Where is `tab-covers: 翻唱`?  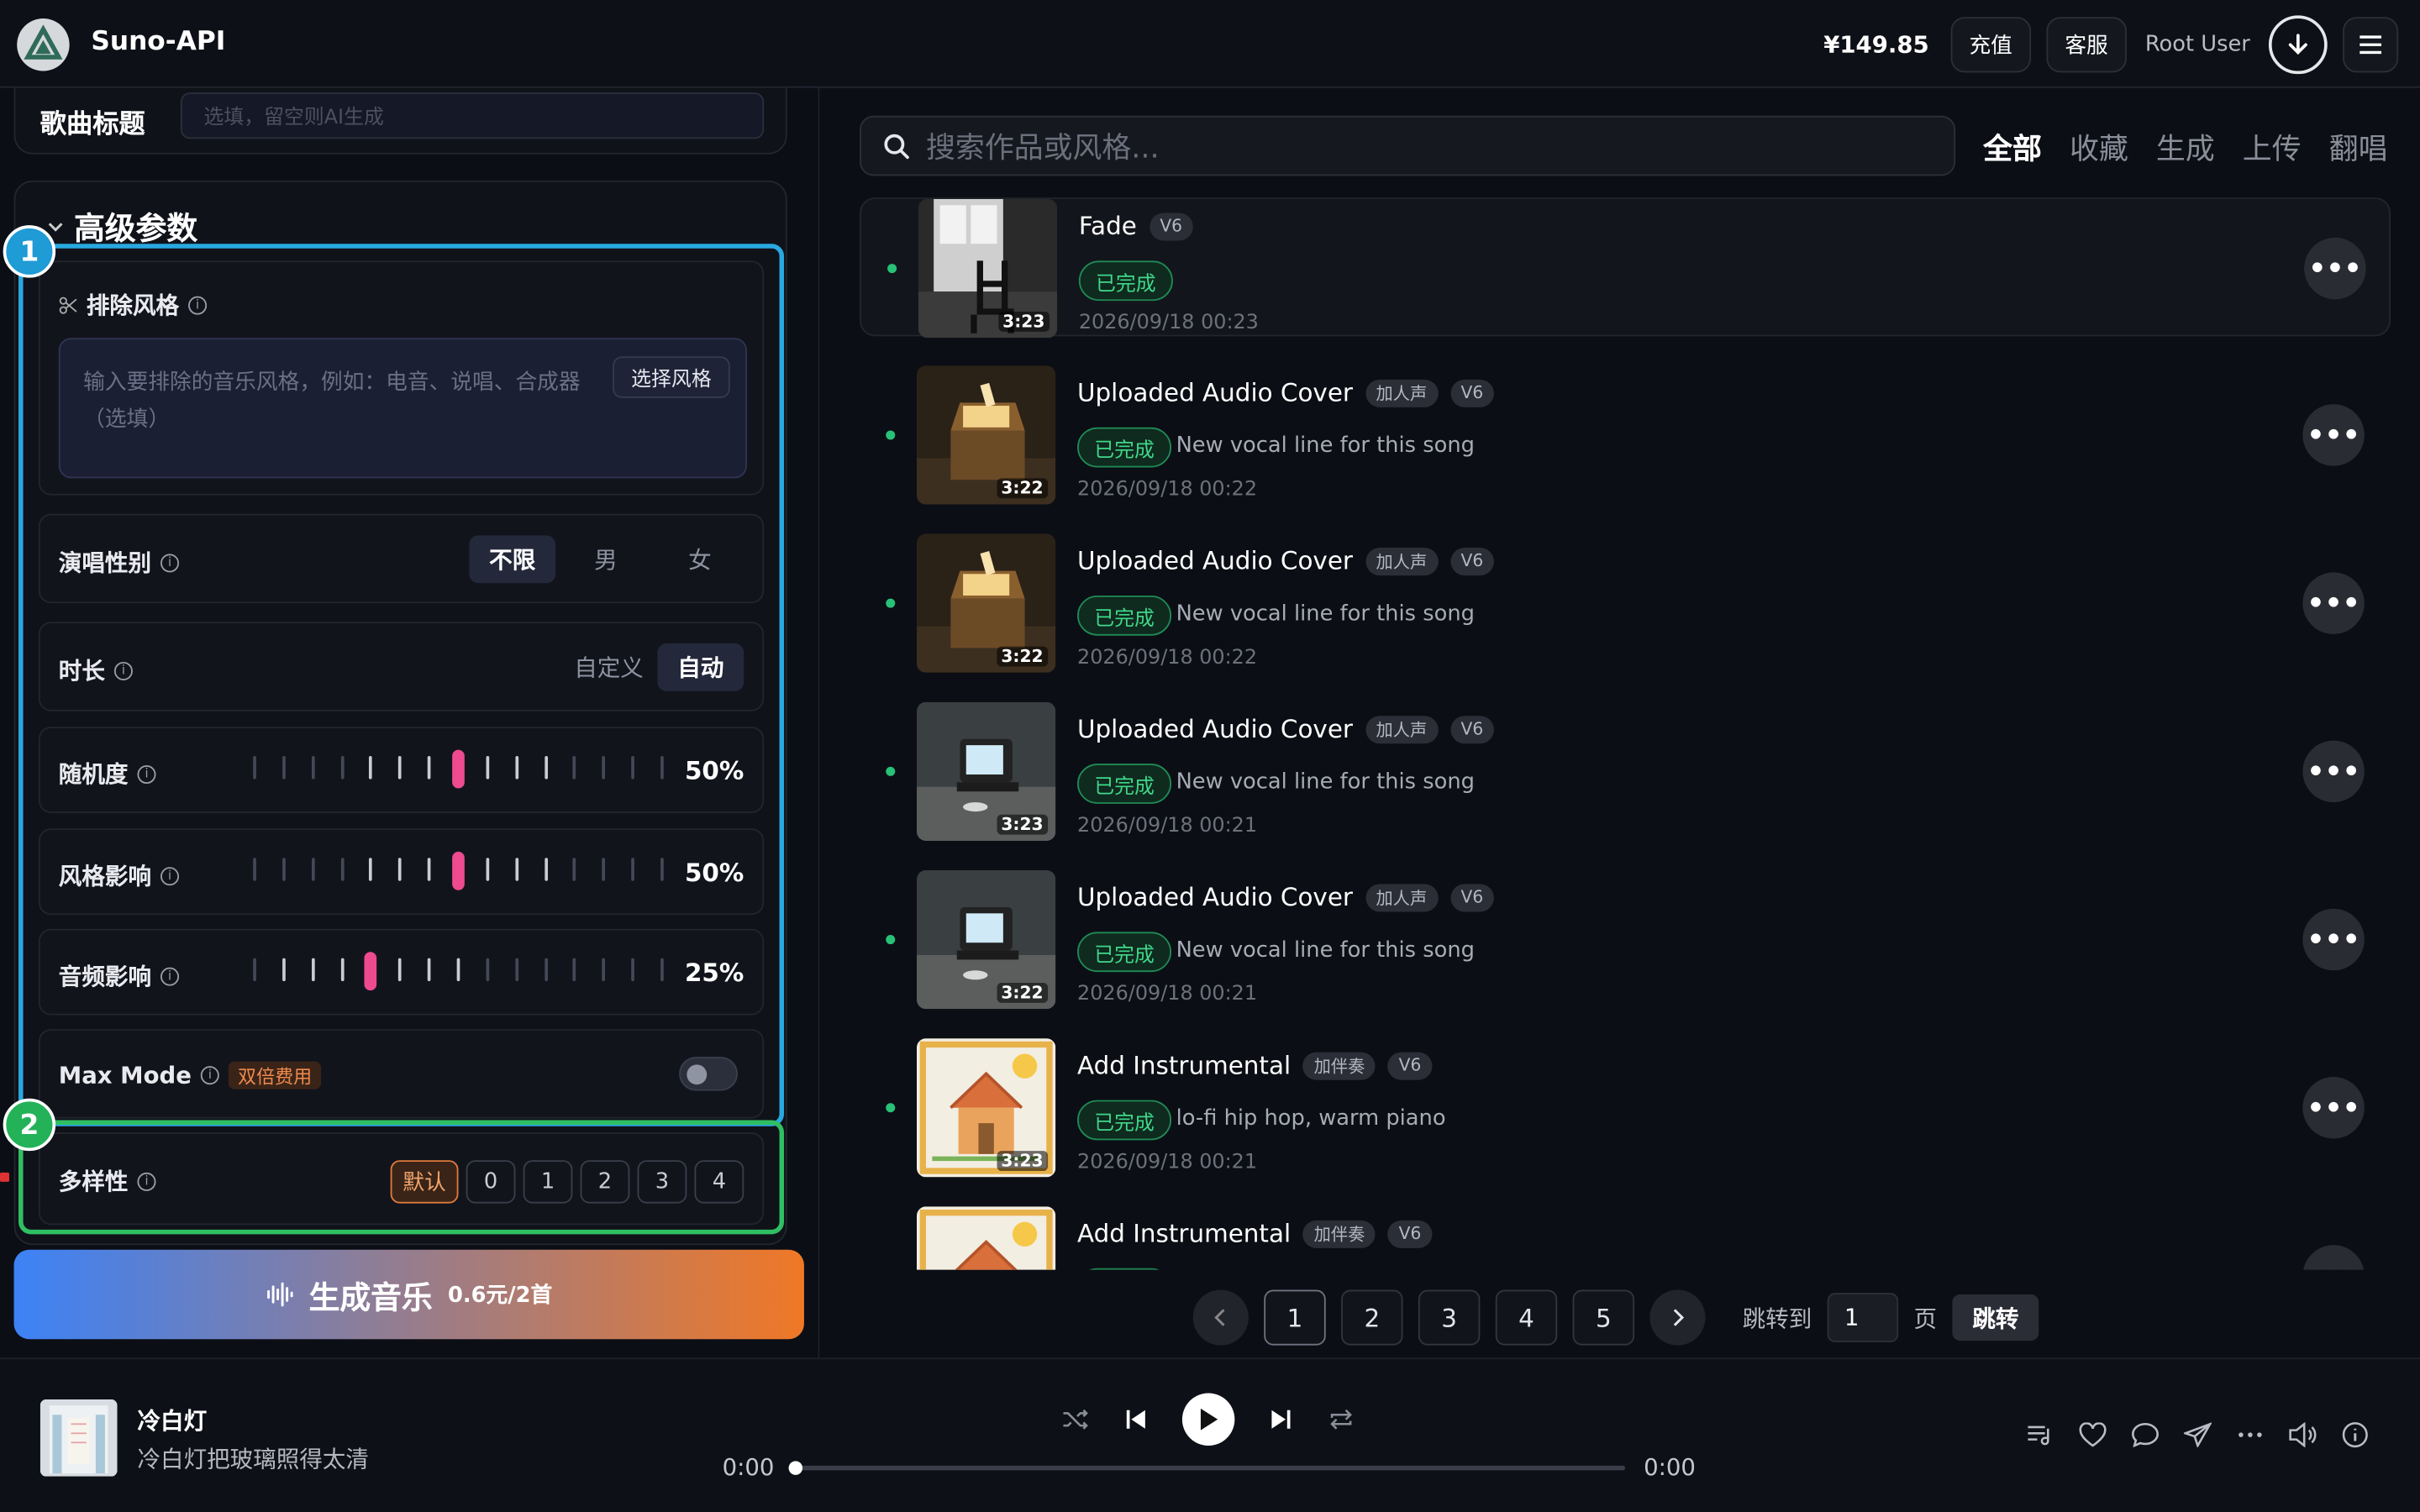 tab-covers: 翻唱 is located at coordinates (2358, 148).